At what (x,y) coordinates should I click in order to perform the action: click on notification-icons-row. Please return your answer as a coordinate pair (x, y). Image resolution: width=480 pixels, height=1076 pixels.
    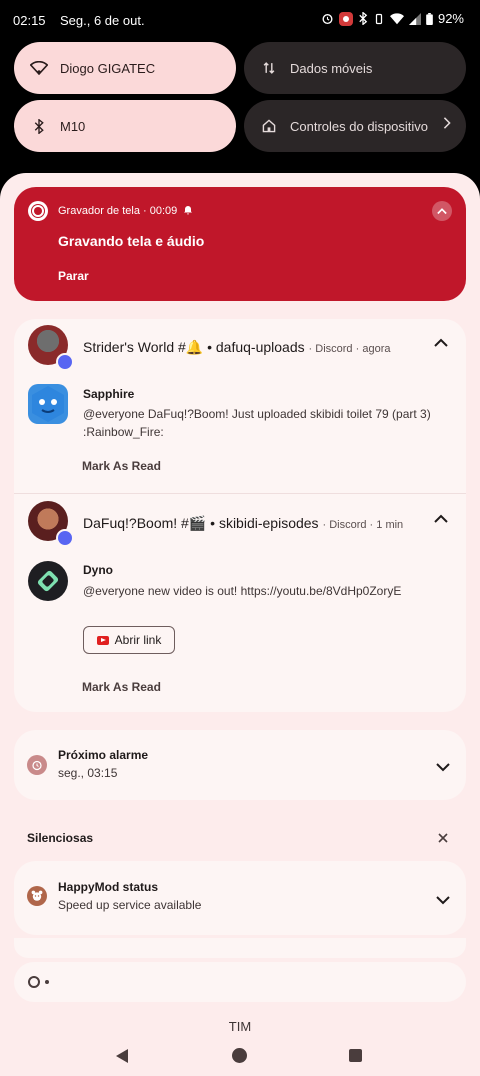
    Looking at the image, I should click on (240, 982).